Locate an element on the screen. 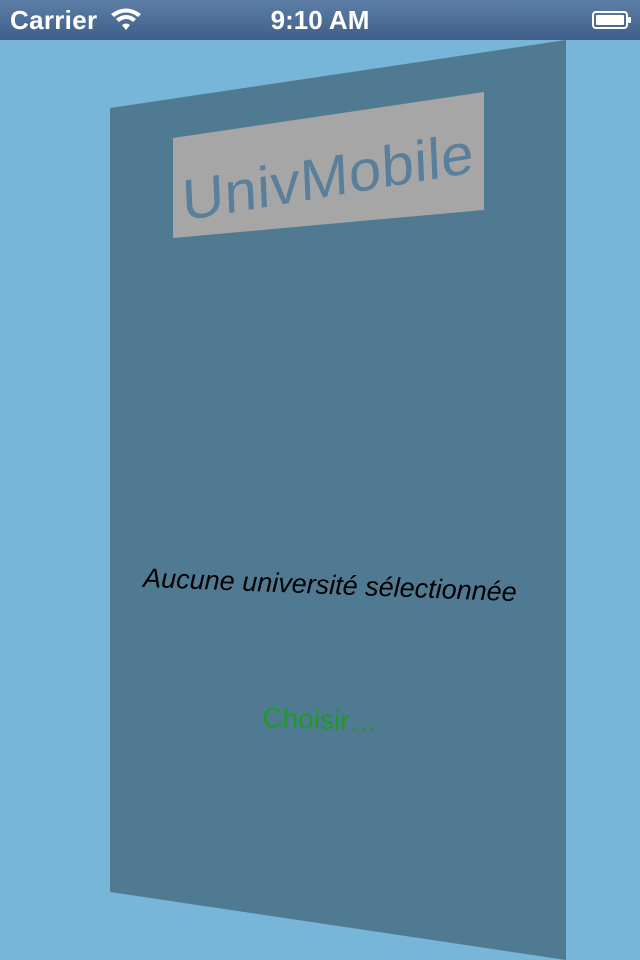 The image size is (640, 960). app-logo-text: UnivMobile is located at coordinates (328, 177).